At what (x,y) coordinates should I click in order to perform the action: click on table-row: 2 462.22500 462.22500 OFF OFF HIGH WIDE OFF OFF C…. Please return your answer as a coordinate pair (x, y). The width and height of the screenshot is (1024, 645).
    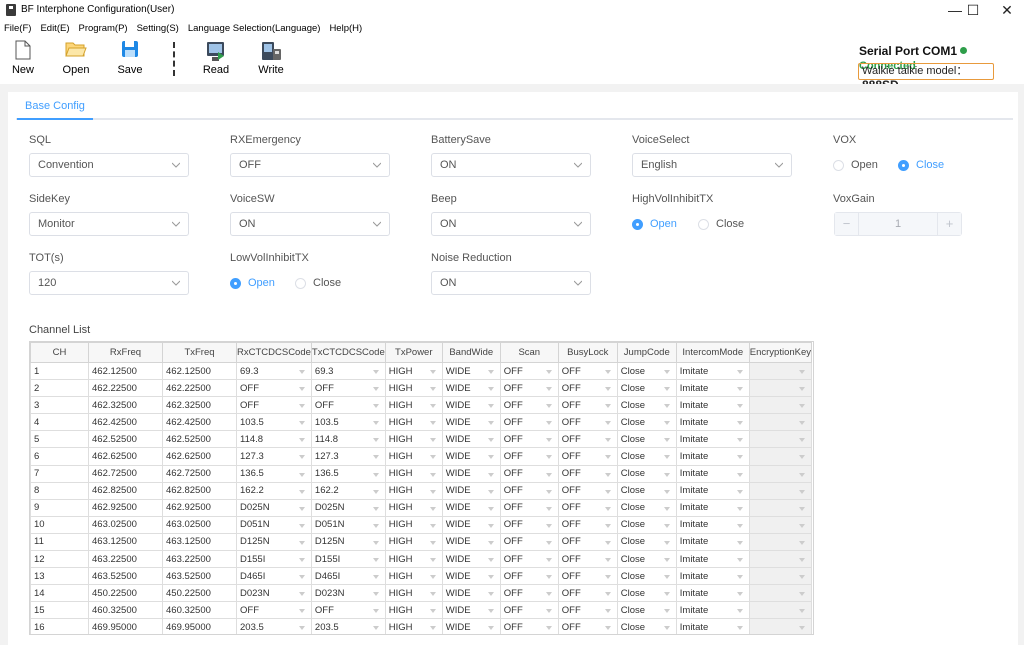
    Looking at the image, I should click on (421, 388).